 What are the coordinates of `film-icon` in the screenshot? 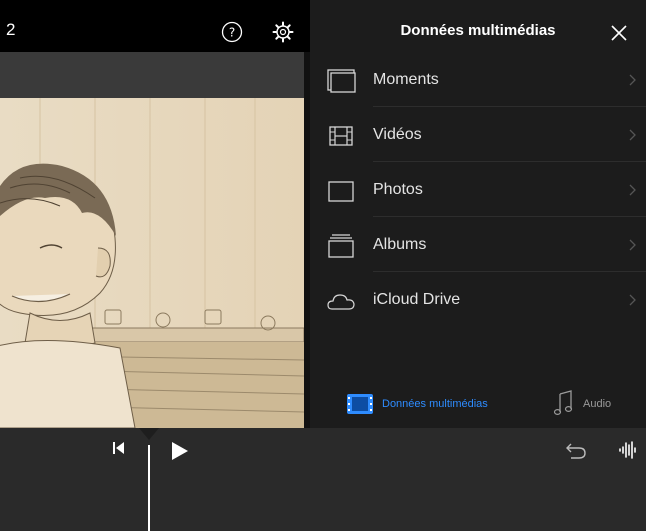 It's located at (341, 136).